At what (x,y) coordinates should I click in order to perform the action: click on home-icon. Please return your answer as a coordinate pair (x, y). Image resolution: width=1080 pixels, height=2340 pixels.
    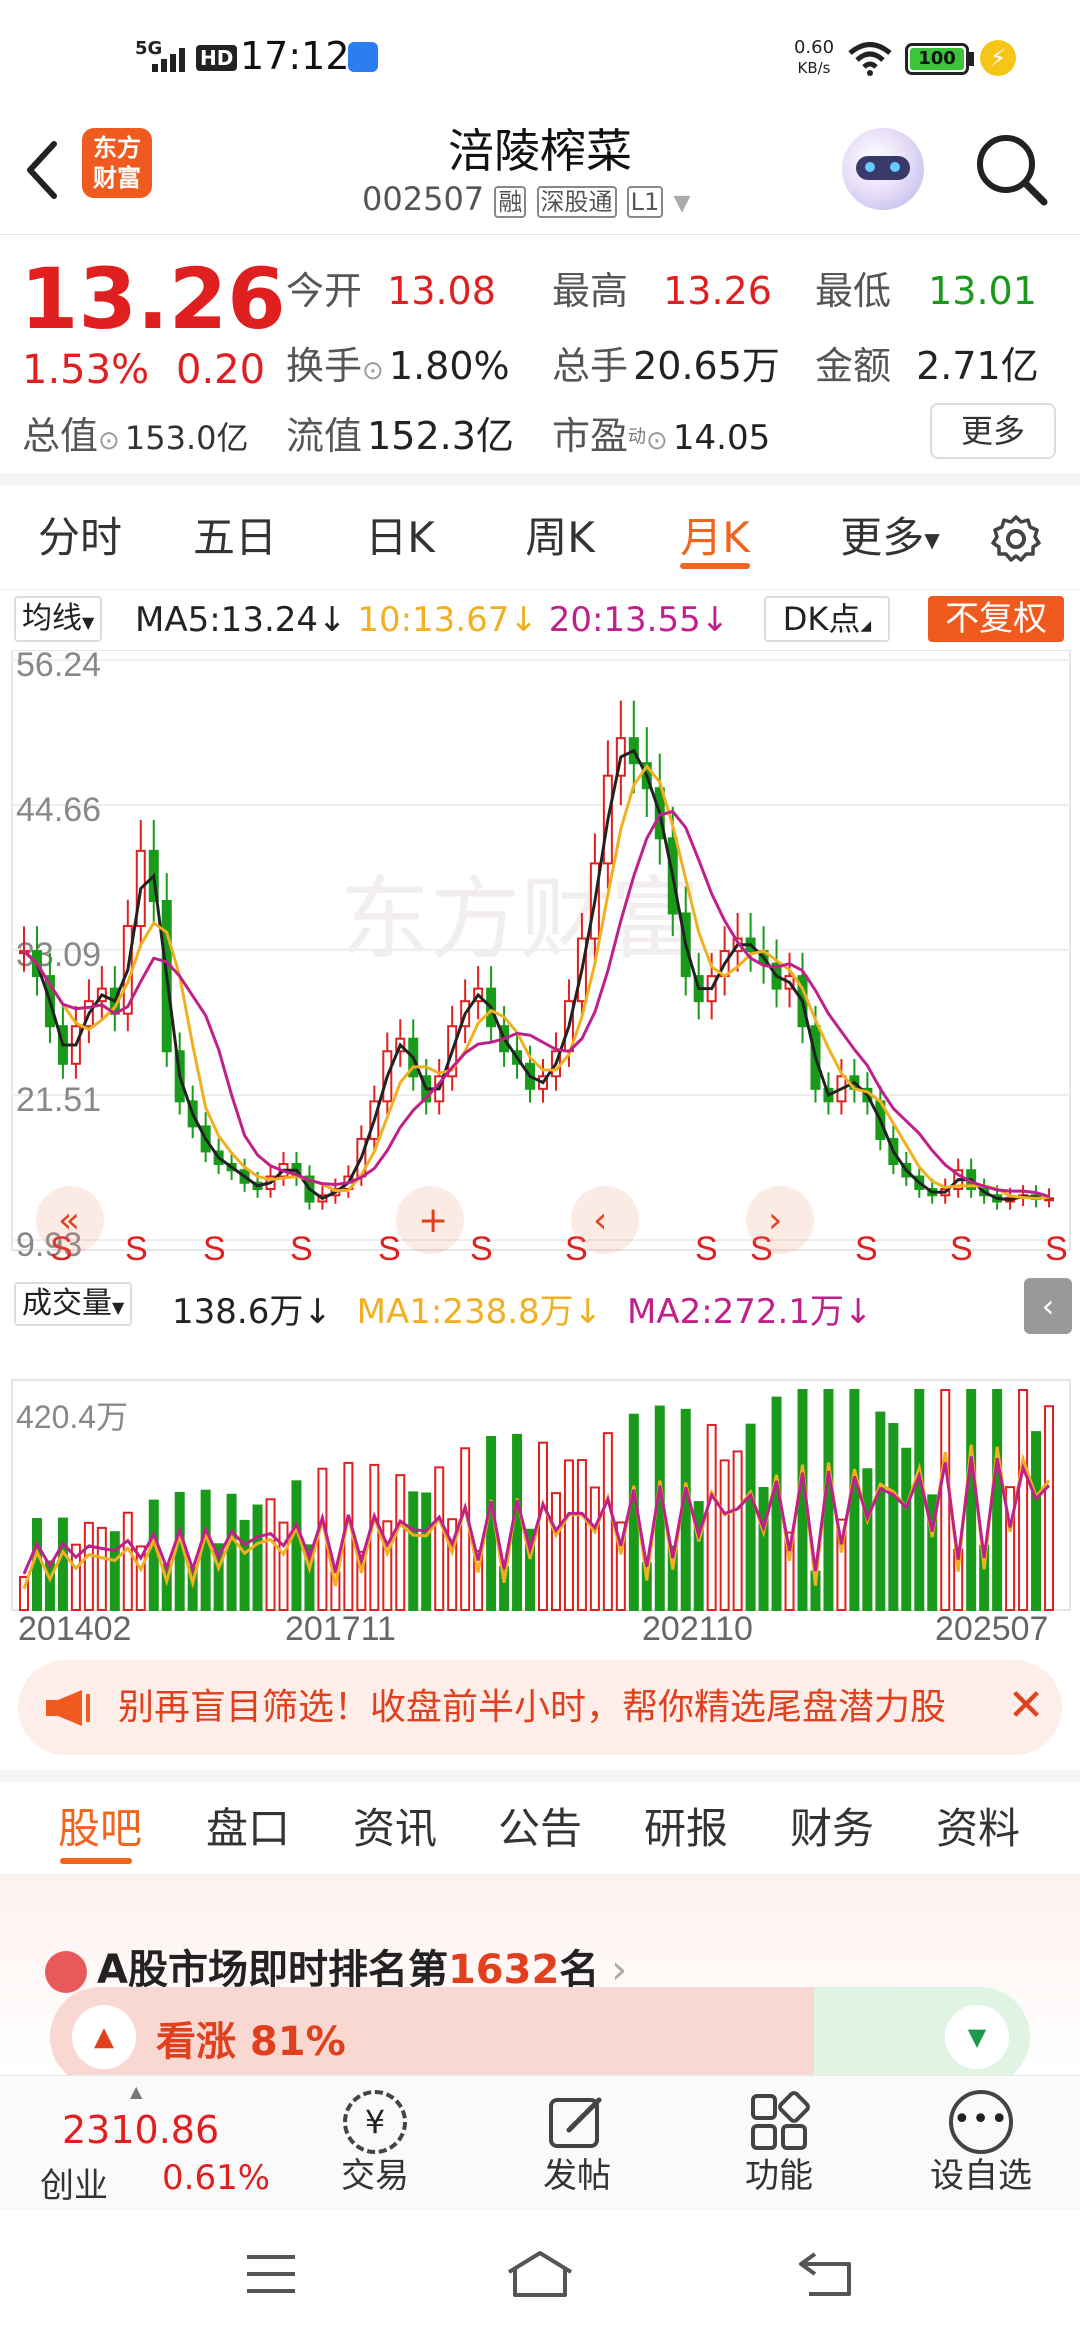
    Looking at the image, I should click on (540, 2274).